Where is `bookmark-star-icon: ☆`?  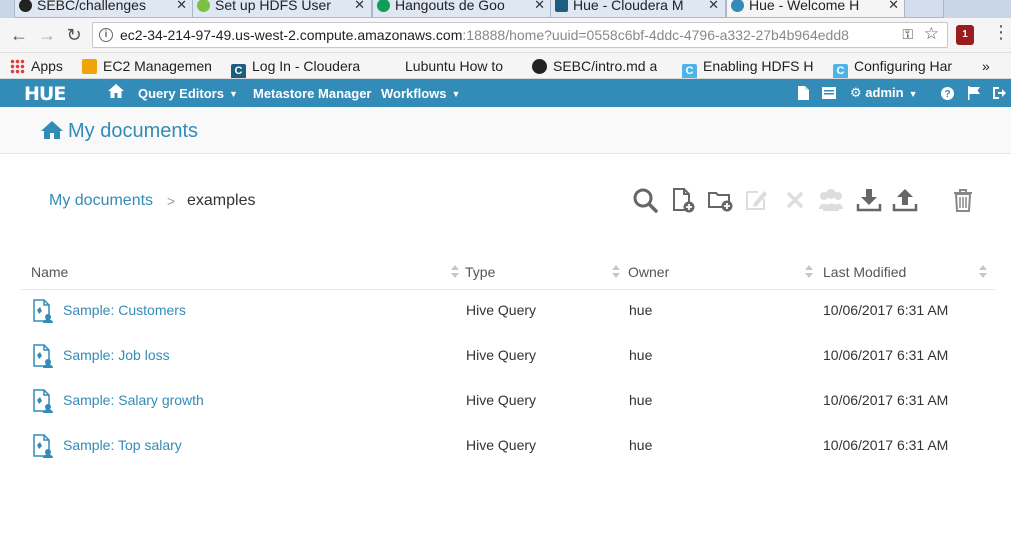 bookmark-star-icon: ☆ is located at coordinates (931, 34).